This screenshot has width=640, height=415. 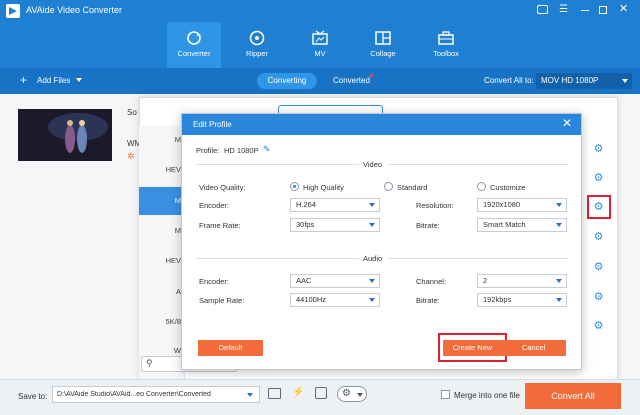 I want to click on video-quality-label: Video Quality:, so click(x=222, y=187).